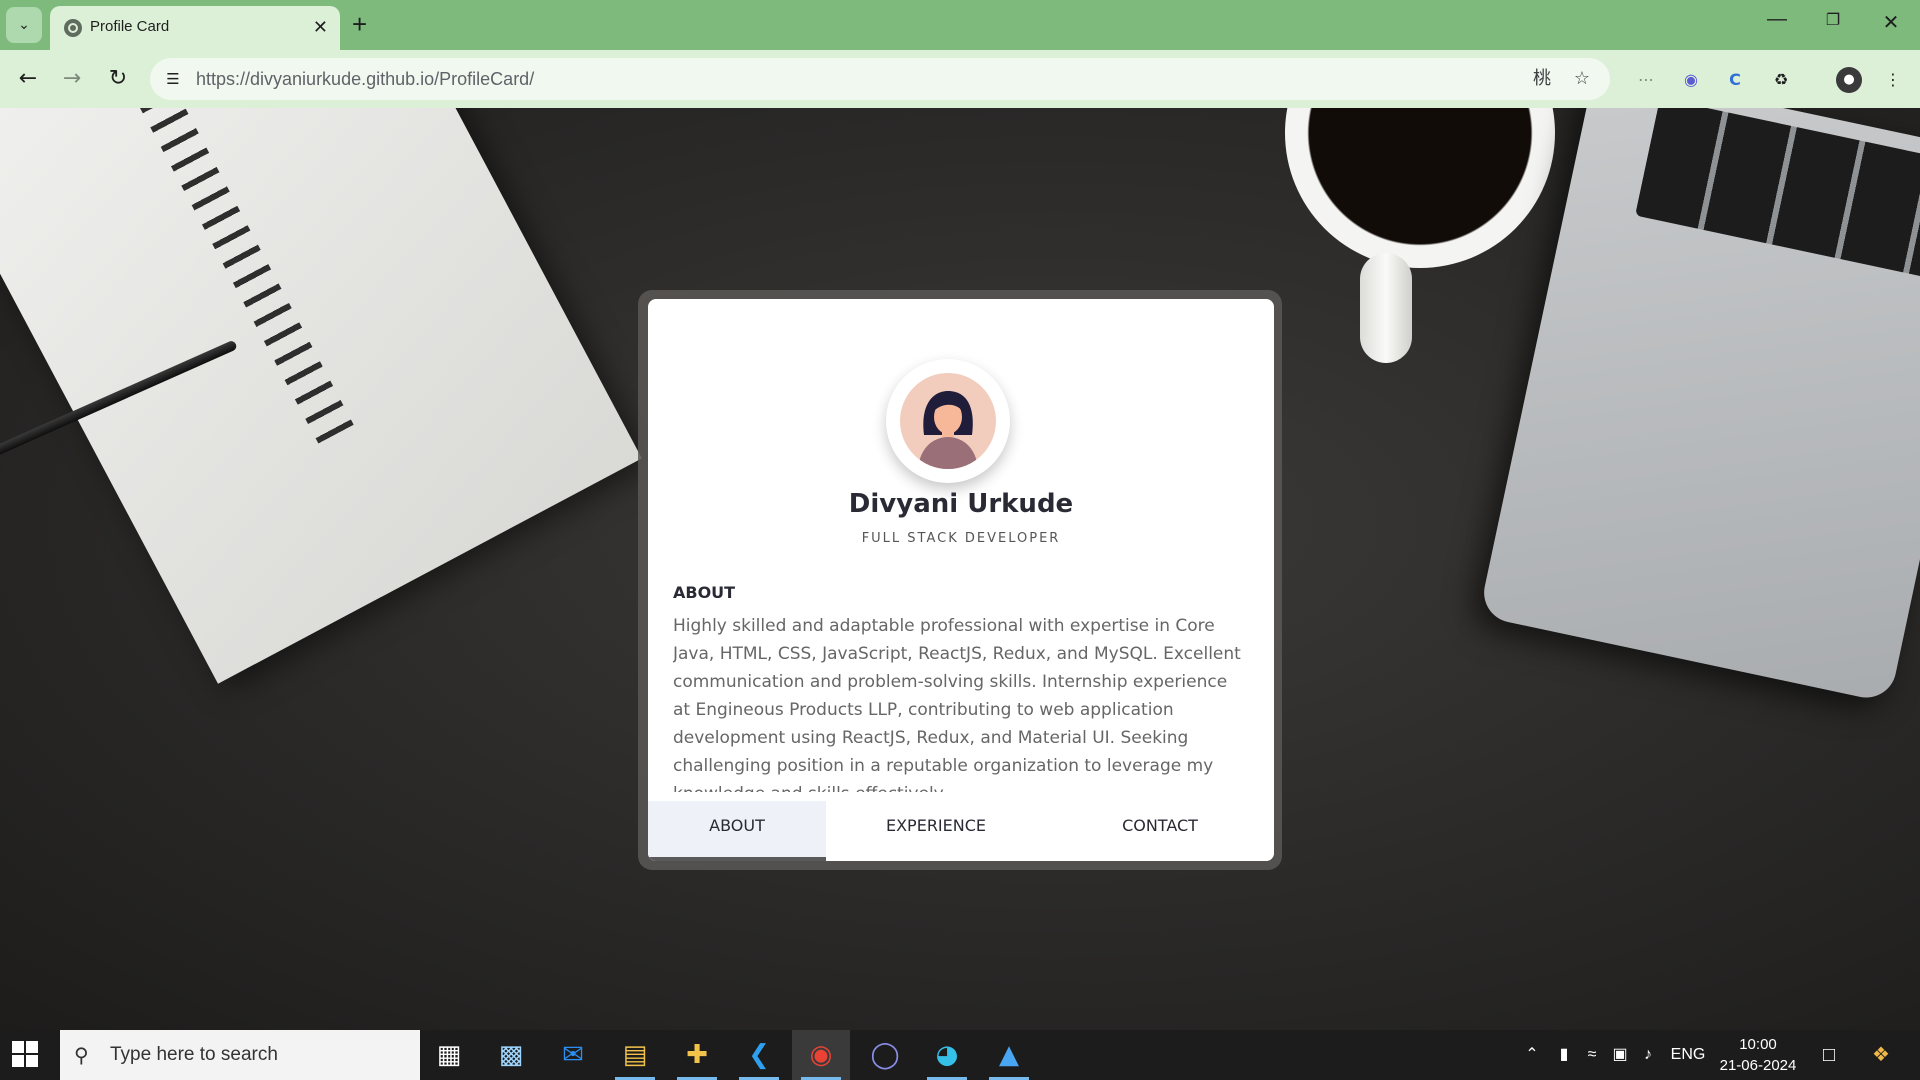 This screenshot has height=1080, width=1920. What do you see at coordinates (1386, 308) in the screenshot?
I see `background-cup-handle` at bounding box center [1386, 308].